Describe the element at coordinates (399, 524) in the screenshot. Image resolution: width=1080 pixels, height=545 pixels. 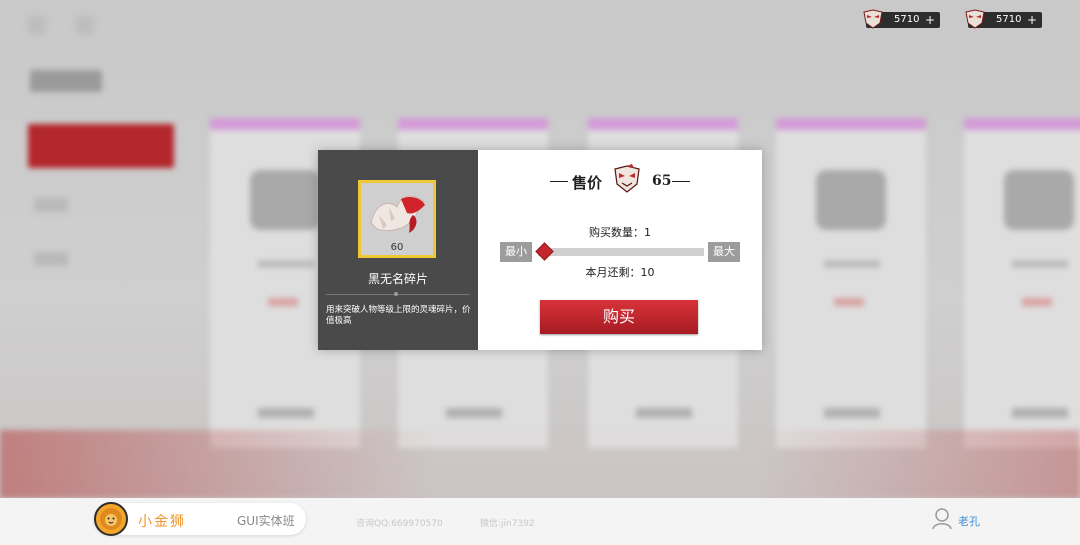
I see `contact-qq: 咨询QQ:669970570` at that location.